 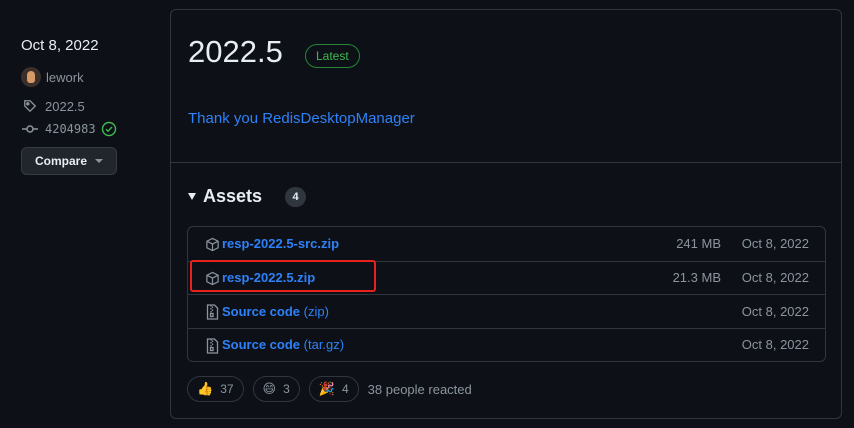 I want to click on reaction-smile: 😄 3, so click(x=276, y=389).